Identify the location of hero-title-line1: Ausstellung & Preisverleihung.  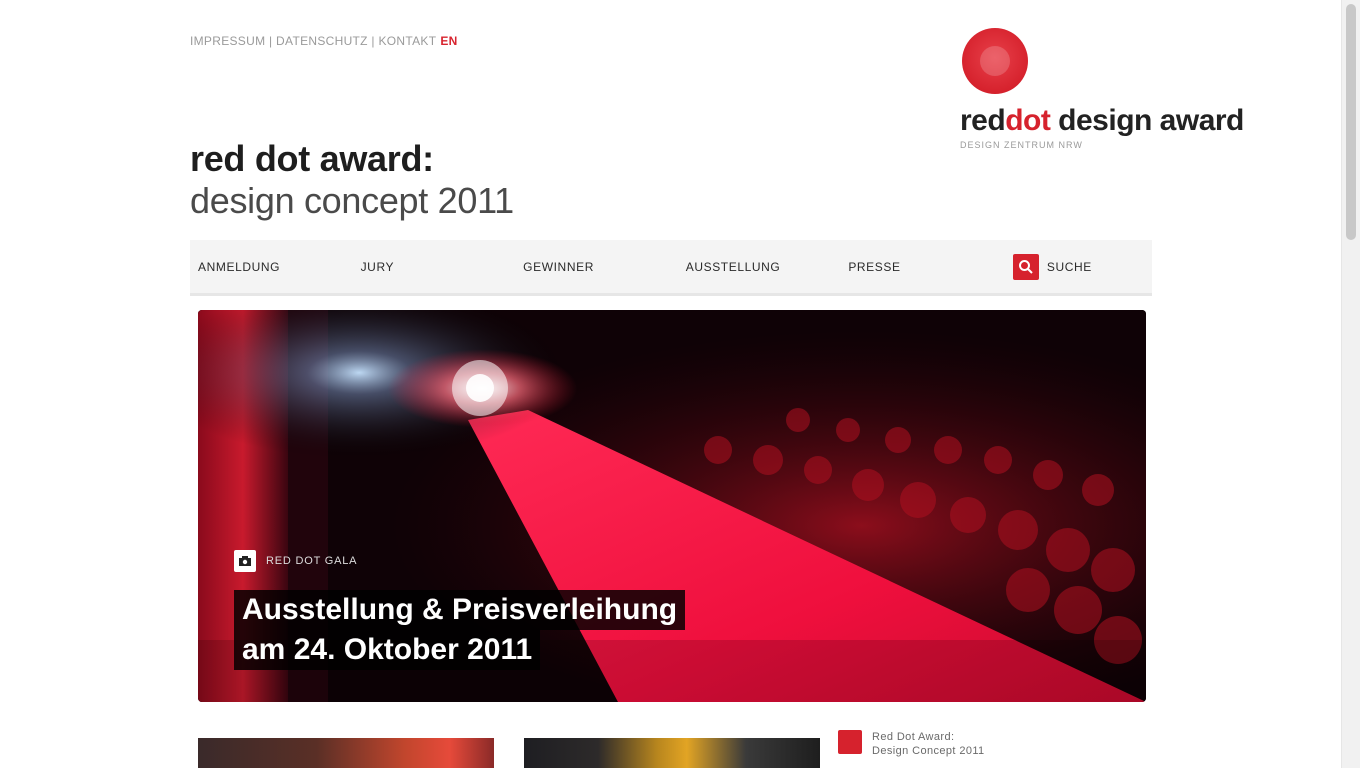
(460, 610).